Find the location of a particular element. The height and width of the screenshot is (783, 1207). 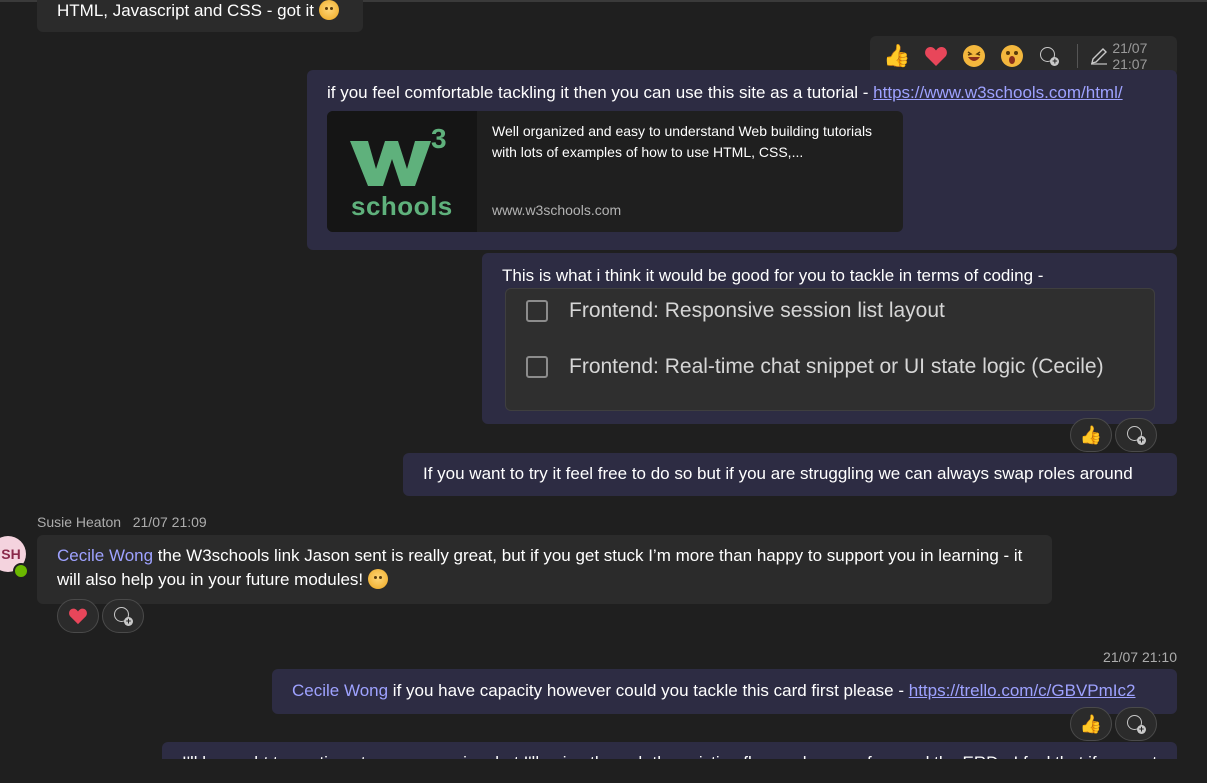

link-preview-domain: www.w3schools.com is located at coordinates (557, 210).